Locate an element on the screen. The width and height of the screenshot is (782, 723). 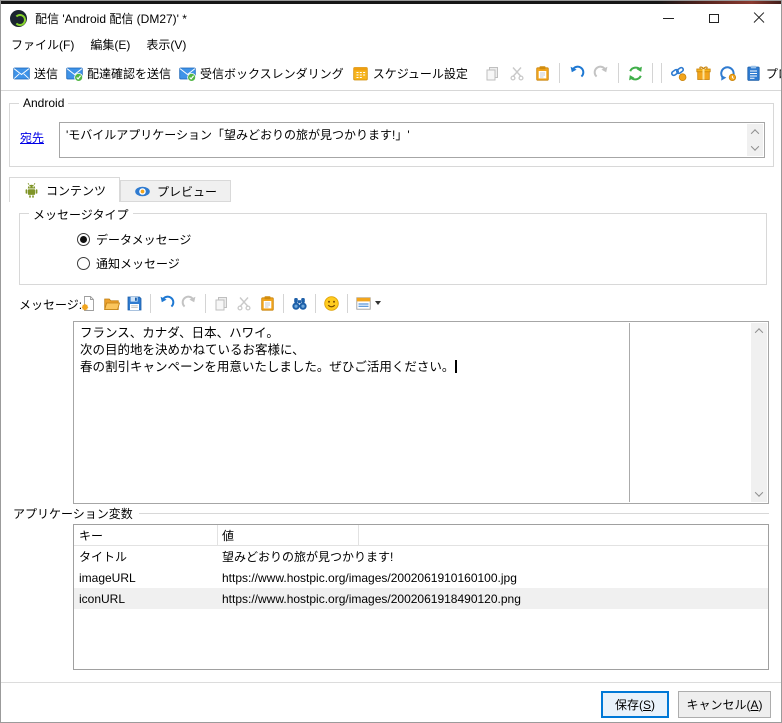
tab-preview: プレビュー is located at coordinates (176, 191).